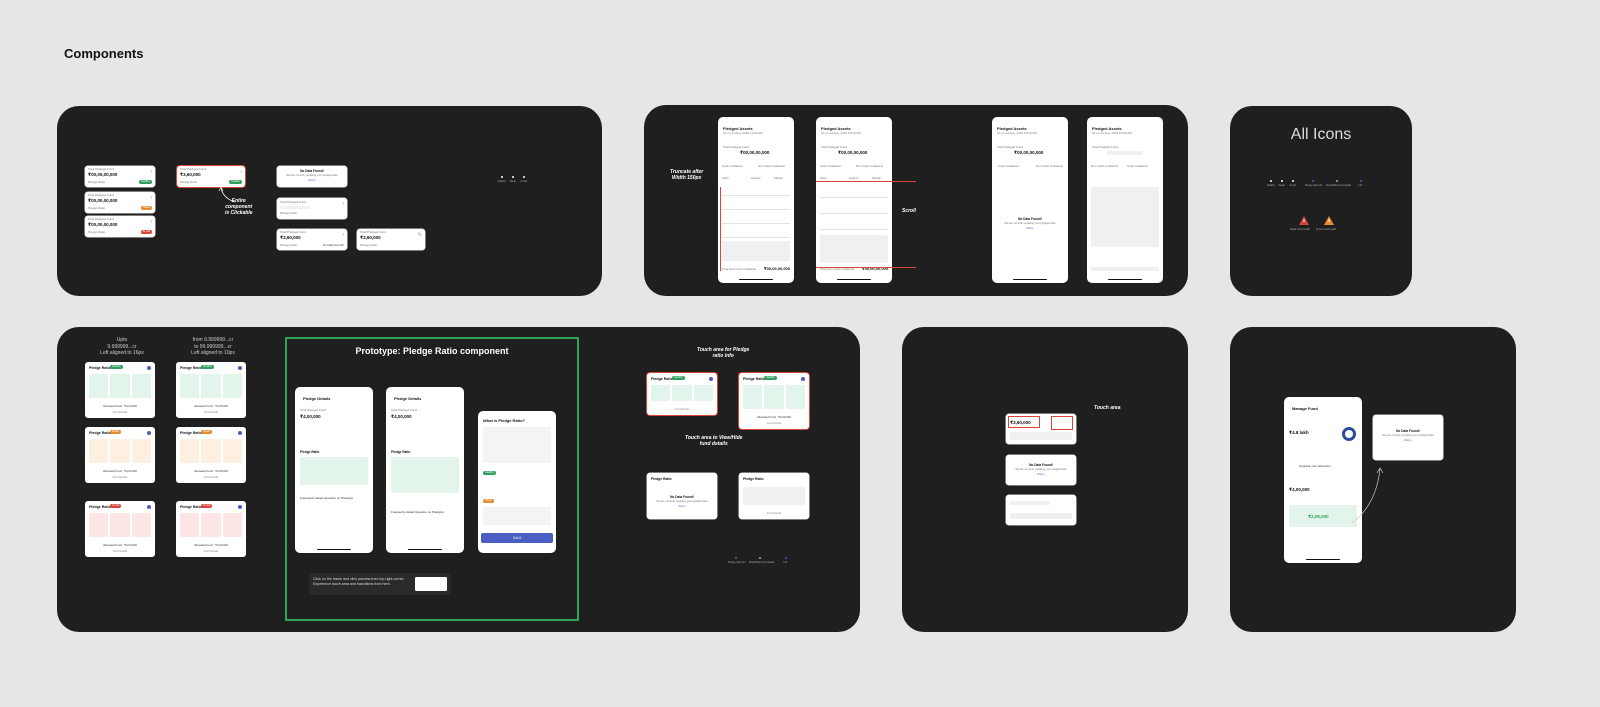 Image resolution: width=1600 pixels, height=707 pixels. Describe the element at coordinates (682, 394) in the screenshot. I see `ratio-card-touch-collapsed: Pledge Ratio Healthy Fund Details` at that location.